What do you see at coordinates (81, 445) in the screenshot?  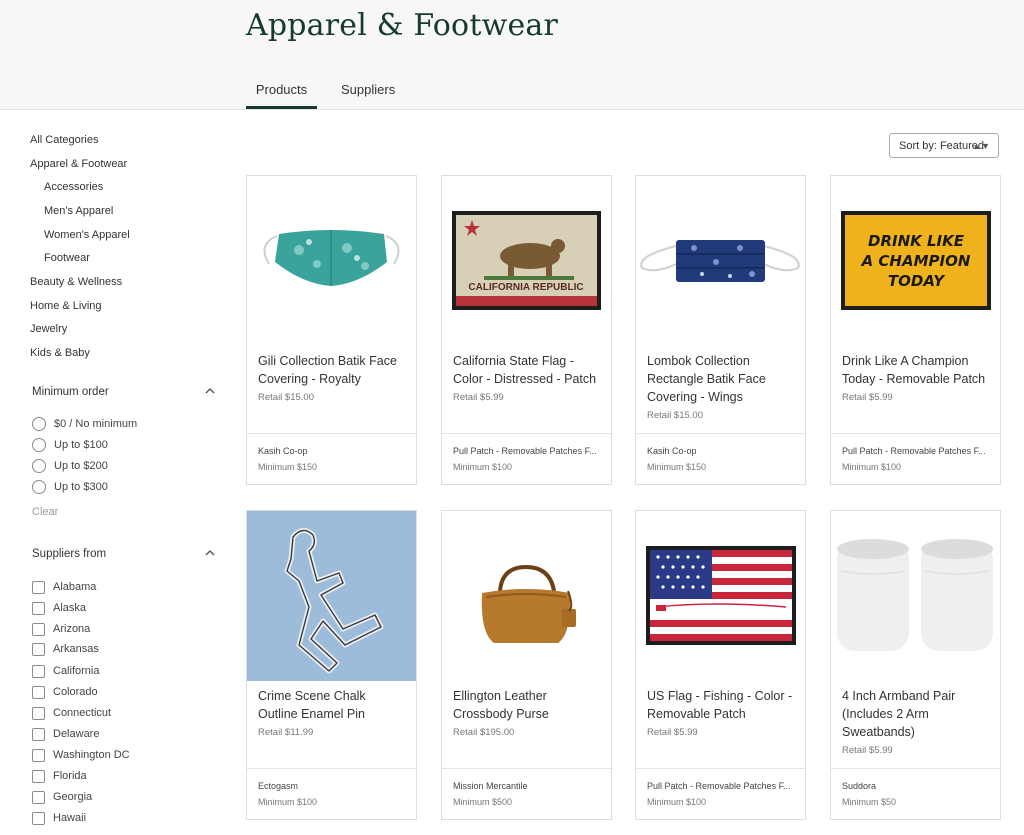 I see `option-label: Up to $100` at bounding box center [81, 445].